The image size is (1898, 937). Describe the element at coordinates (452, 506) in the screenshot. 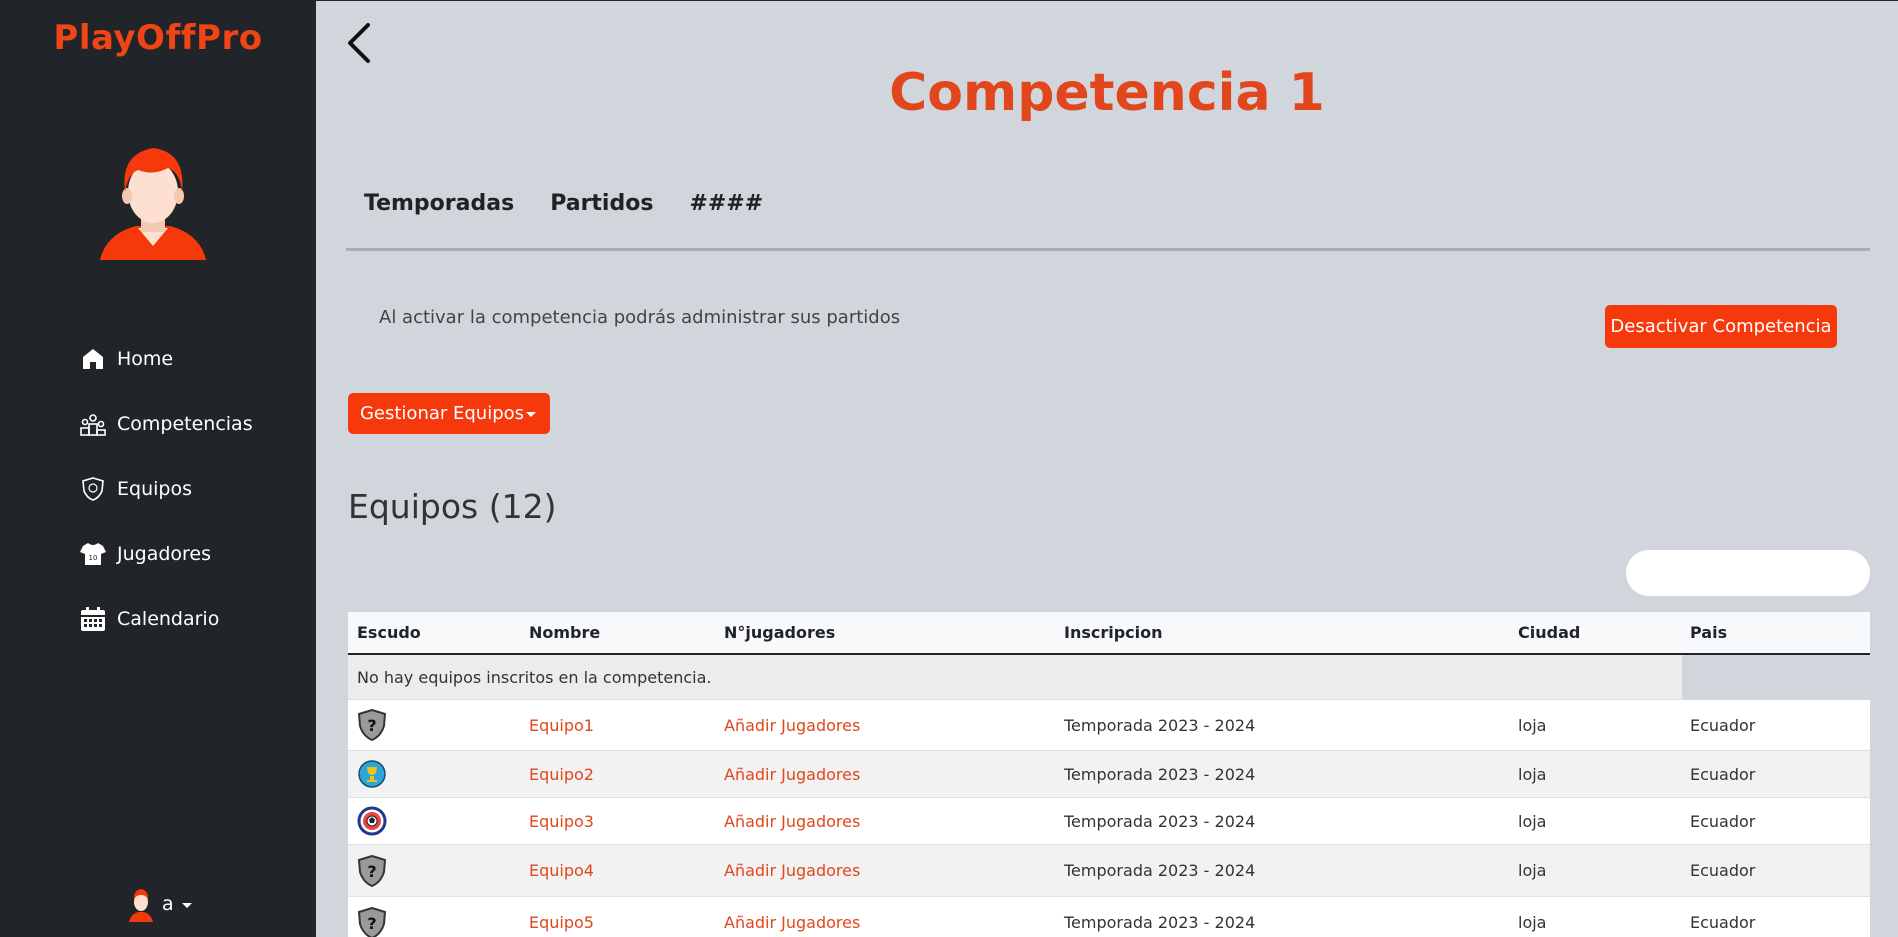

I see `teams-section-title: Equipos (12)` at that location.